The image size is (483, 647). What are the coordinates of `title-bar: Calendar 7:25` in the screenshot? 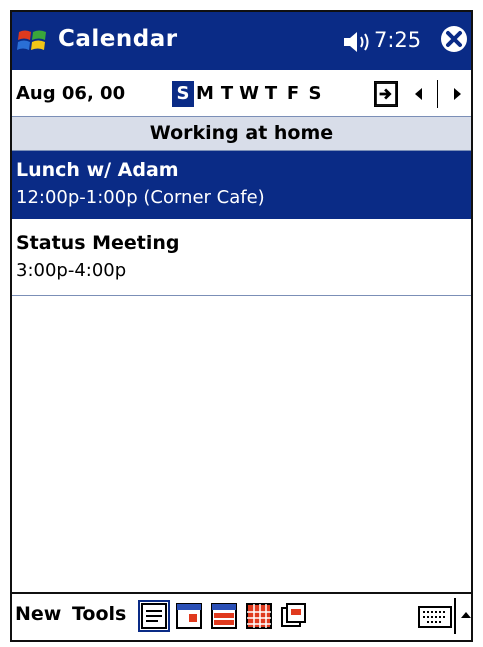 It's located at (241, 41).